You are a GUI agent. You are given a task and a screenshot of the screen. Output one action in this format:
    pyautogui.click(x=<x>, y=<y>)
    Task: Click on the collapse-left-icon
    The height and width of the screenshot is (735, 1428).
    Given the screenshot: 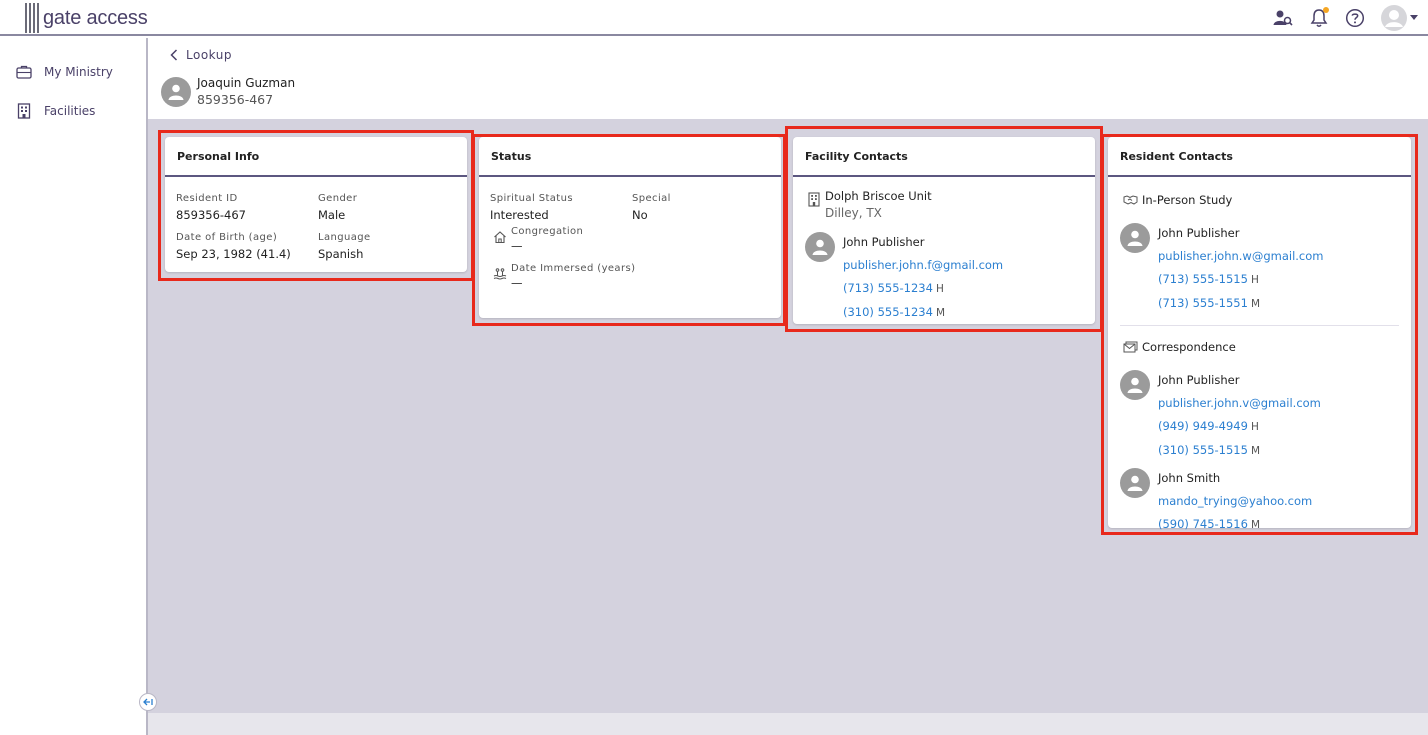 What is the action you would take?
    pyautogui.click(x=148, y=702)
    